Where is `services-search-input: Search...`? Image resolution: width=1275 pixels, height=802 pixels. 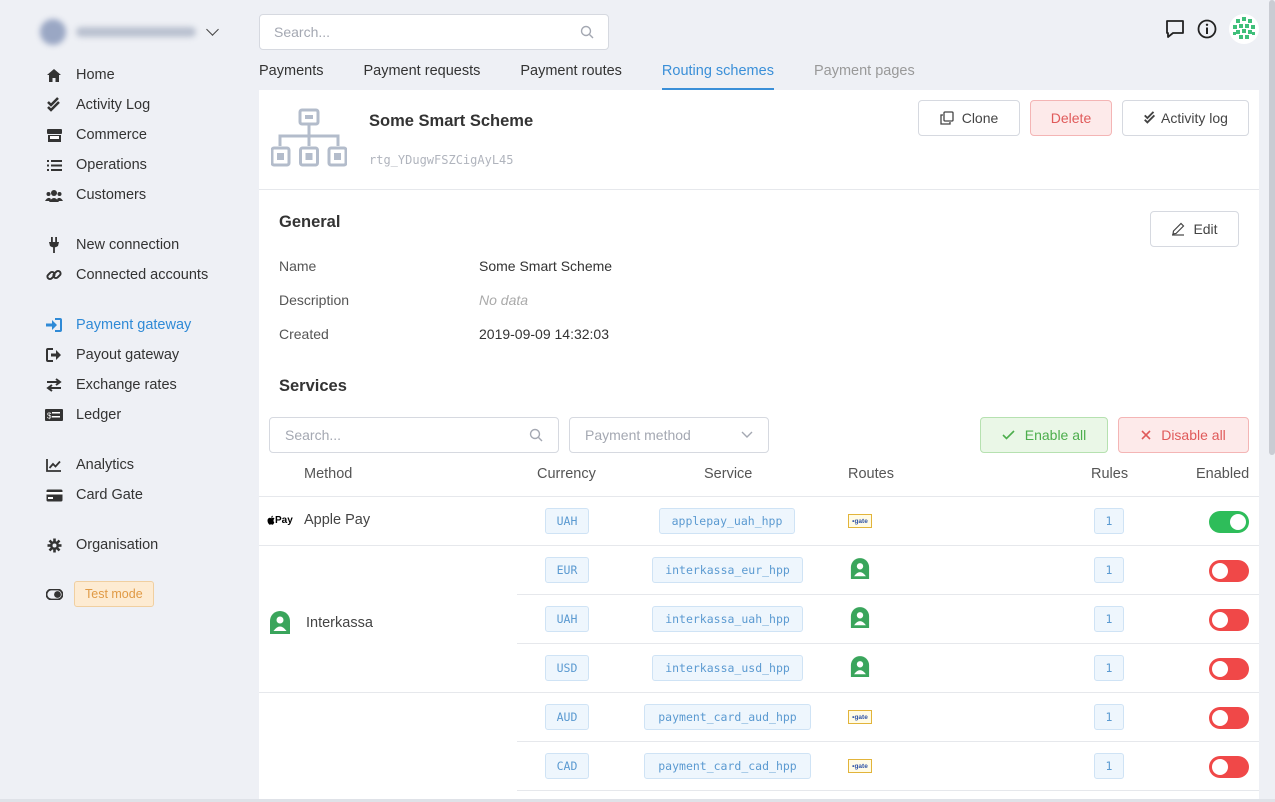
services-search-input: Search... is located at coordinates (414, 435).